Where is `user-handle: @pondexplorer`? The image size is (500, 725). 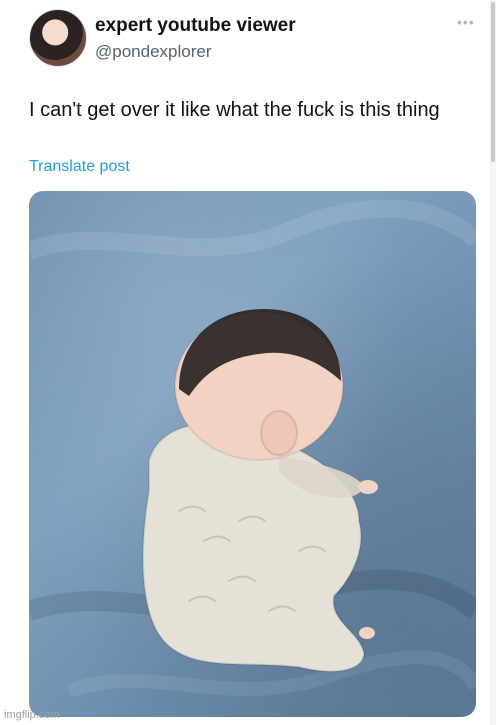 user-handle: @pondexplorer is located at coordinates (153, 52).